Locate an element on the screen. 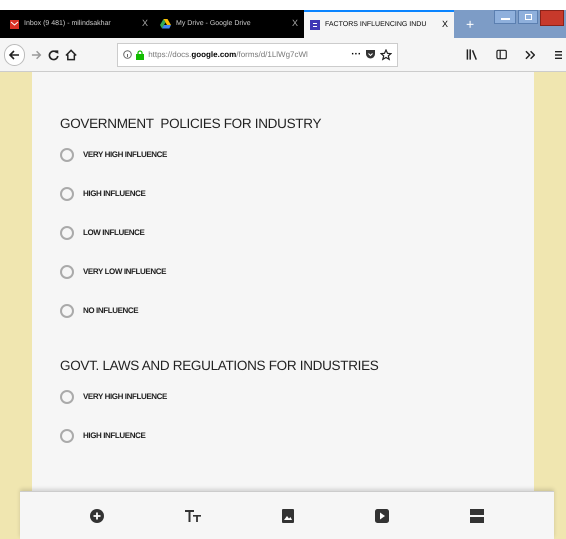  text-size-icon is located at coordinates (193, 516).